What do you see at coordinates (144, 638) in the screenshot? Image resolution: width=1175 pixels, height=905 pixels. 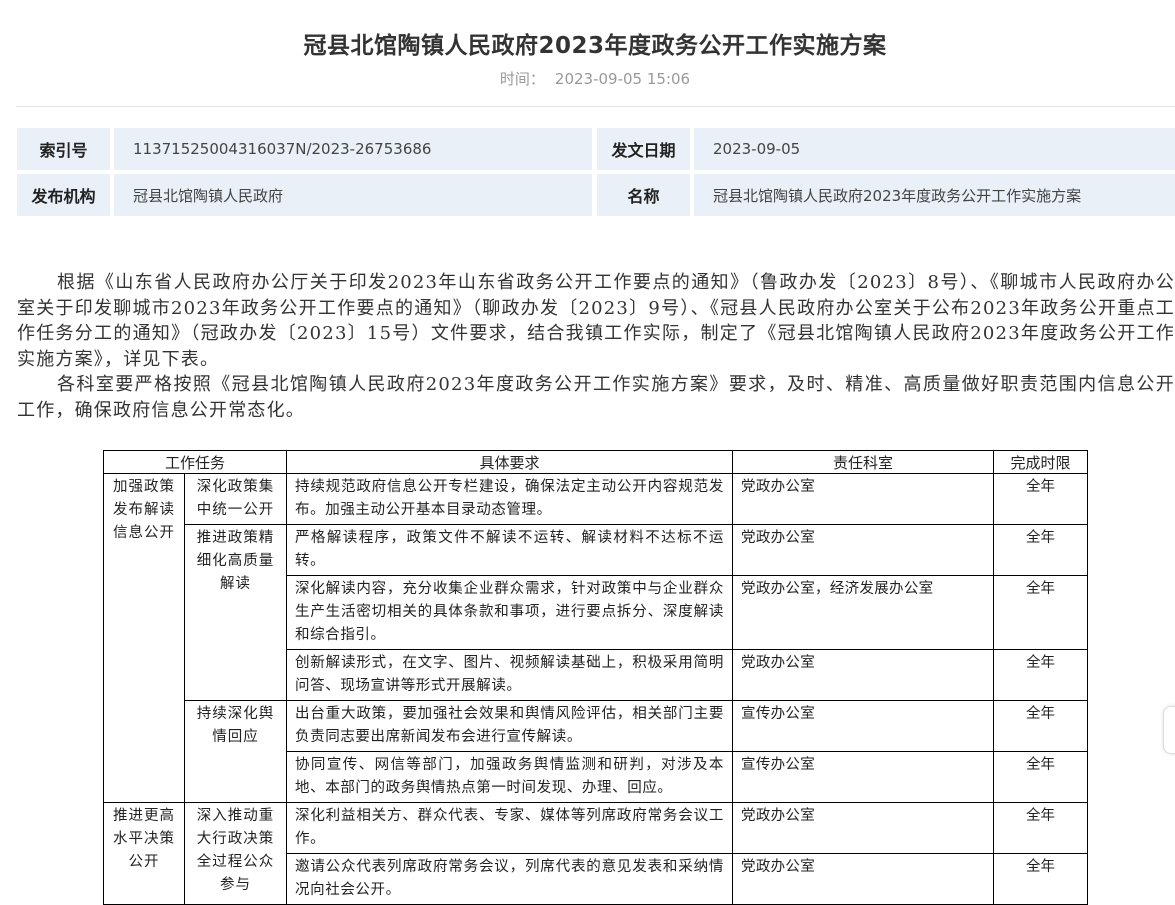 I see `task-group: 加强政策发布解读信息公开` at bounding box center [144, 638].